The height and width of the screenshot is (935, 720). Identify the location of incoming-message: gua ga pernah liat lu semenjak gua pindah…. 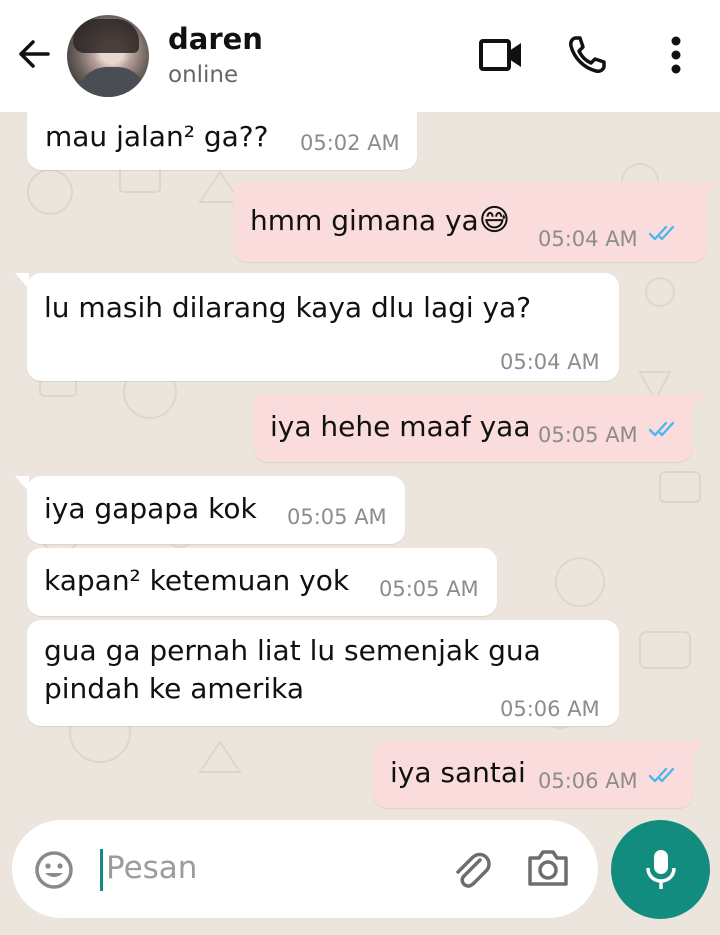
(323, 673).